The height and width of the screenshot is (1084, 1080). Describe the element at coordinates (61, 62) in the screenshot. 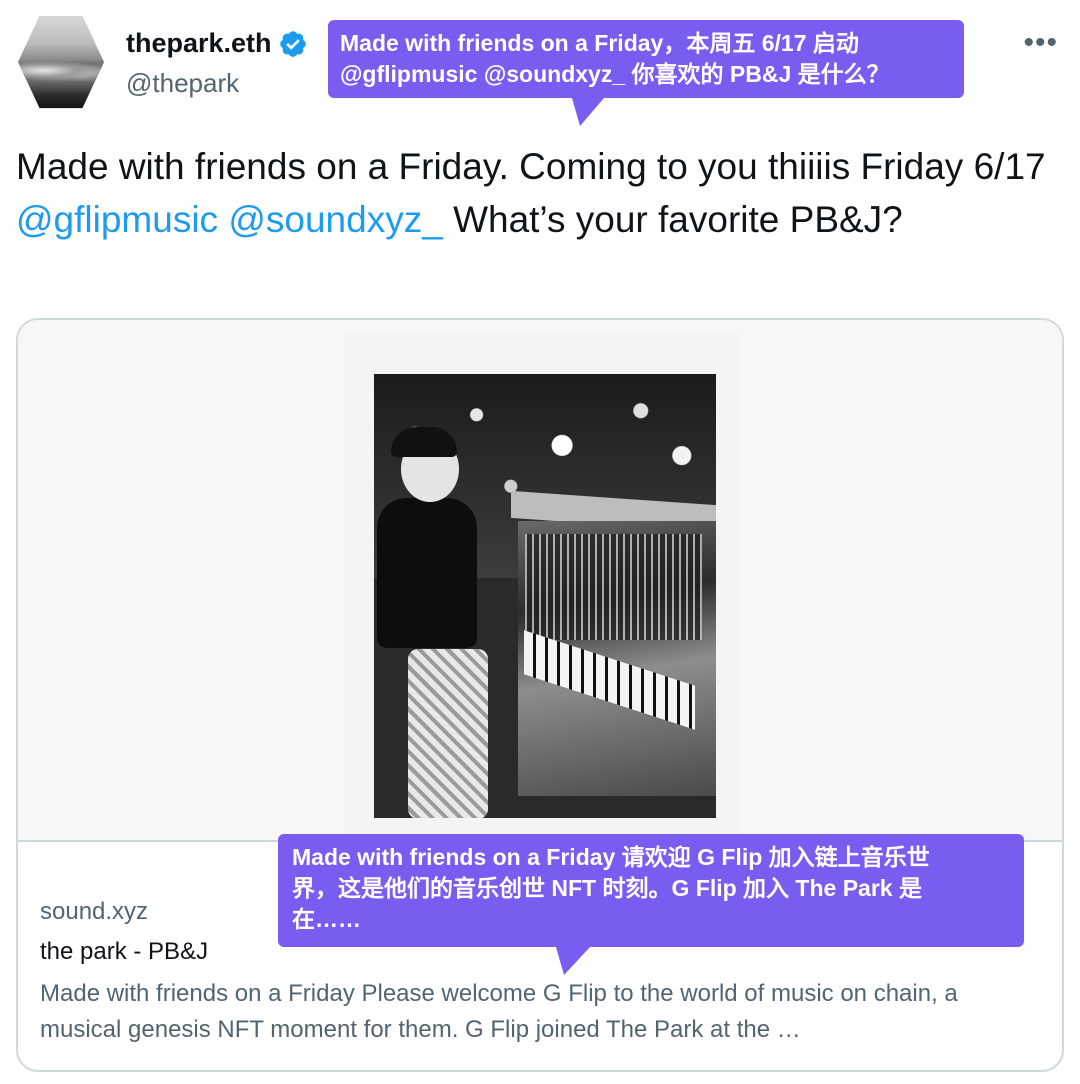

I see `avatar` at that location.